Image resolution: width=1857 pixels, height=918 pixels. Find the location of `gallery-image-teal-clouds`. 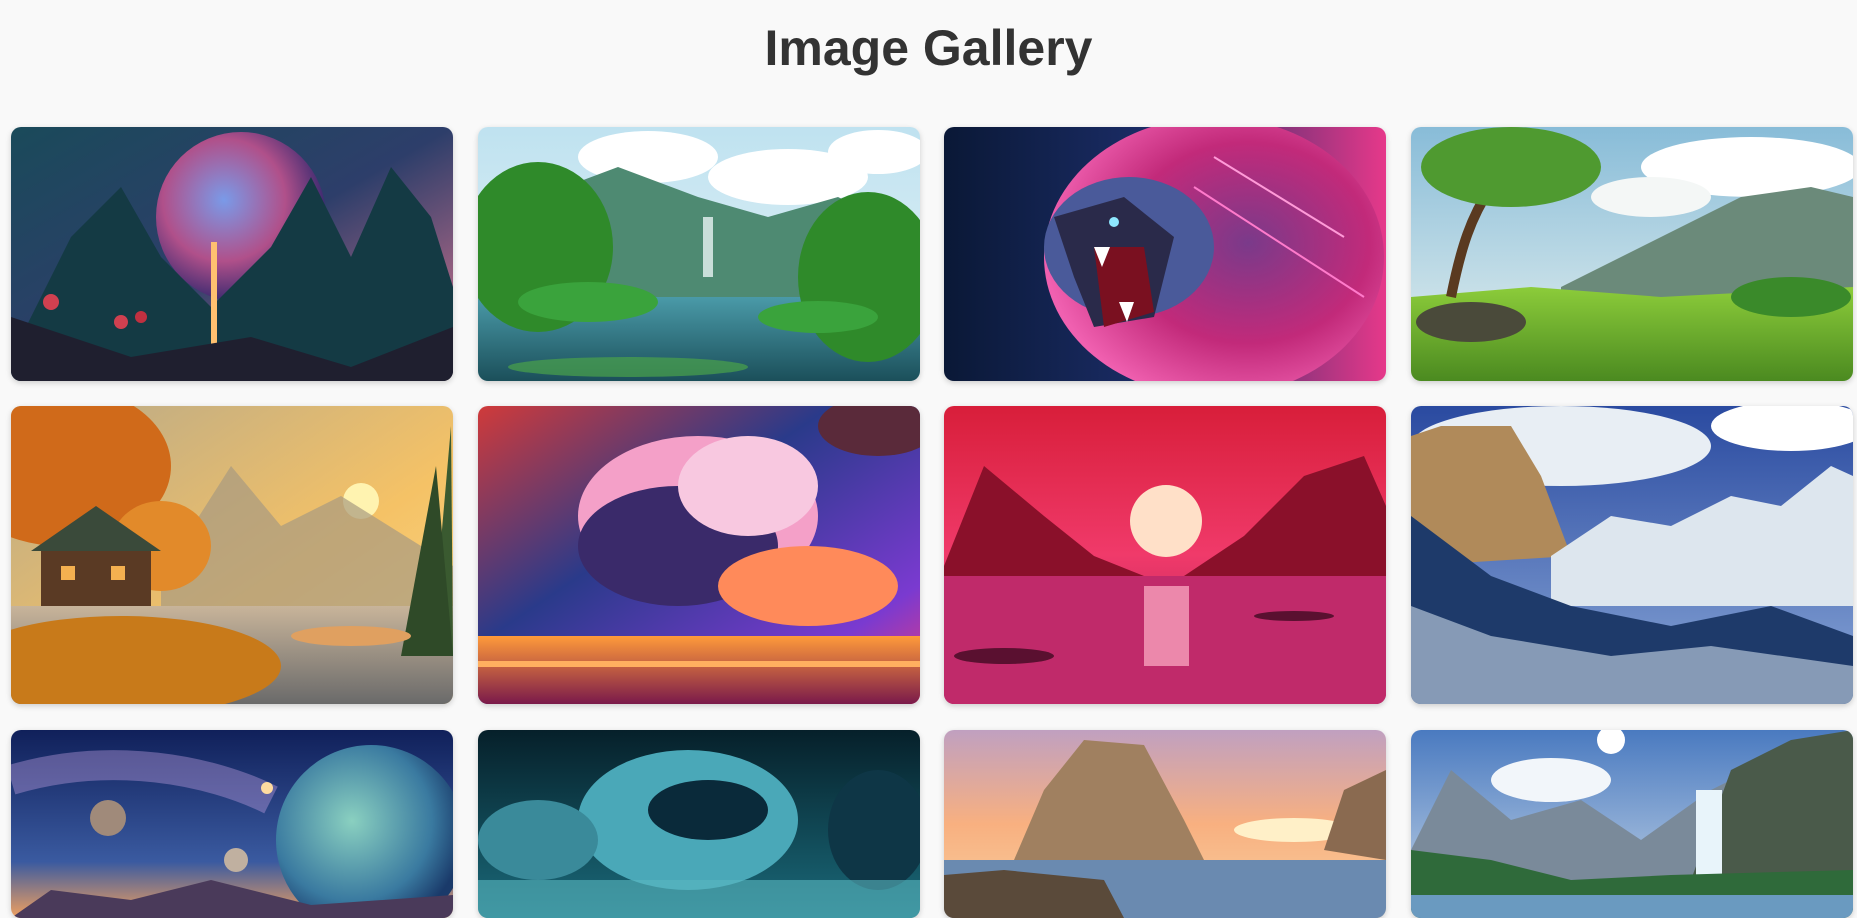

gallery-image-teal-clouds is located at coordinates (699, 824).